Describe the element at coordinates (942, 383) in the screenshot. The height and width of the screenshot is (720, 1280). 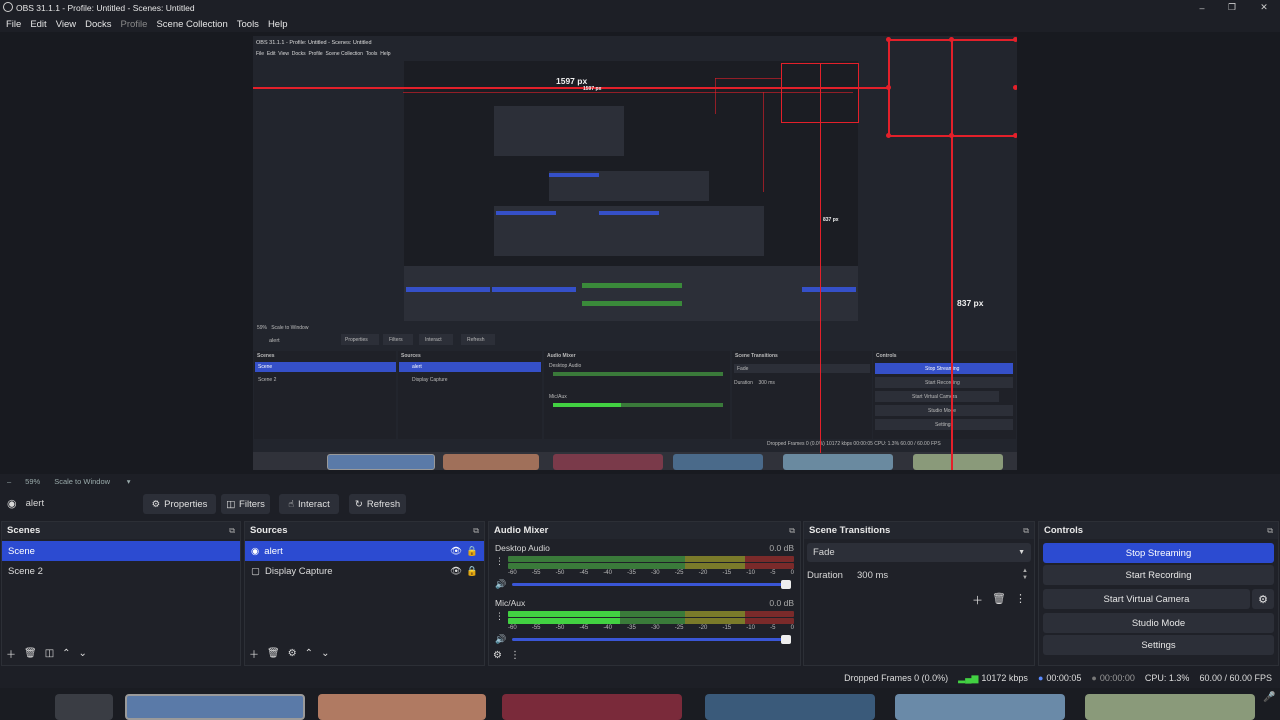
I see `nested-ctrl-start-recording: Start Recording` at that location.